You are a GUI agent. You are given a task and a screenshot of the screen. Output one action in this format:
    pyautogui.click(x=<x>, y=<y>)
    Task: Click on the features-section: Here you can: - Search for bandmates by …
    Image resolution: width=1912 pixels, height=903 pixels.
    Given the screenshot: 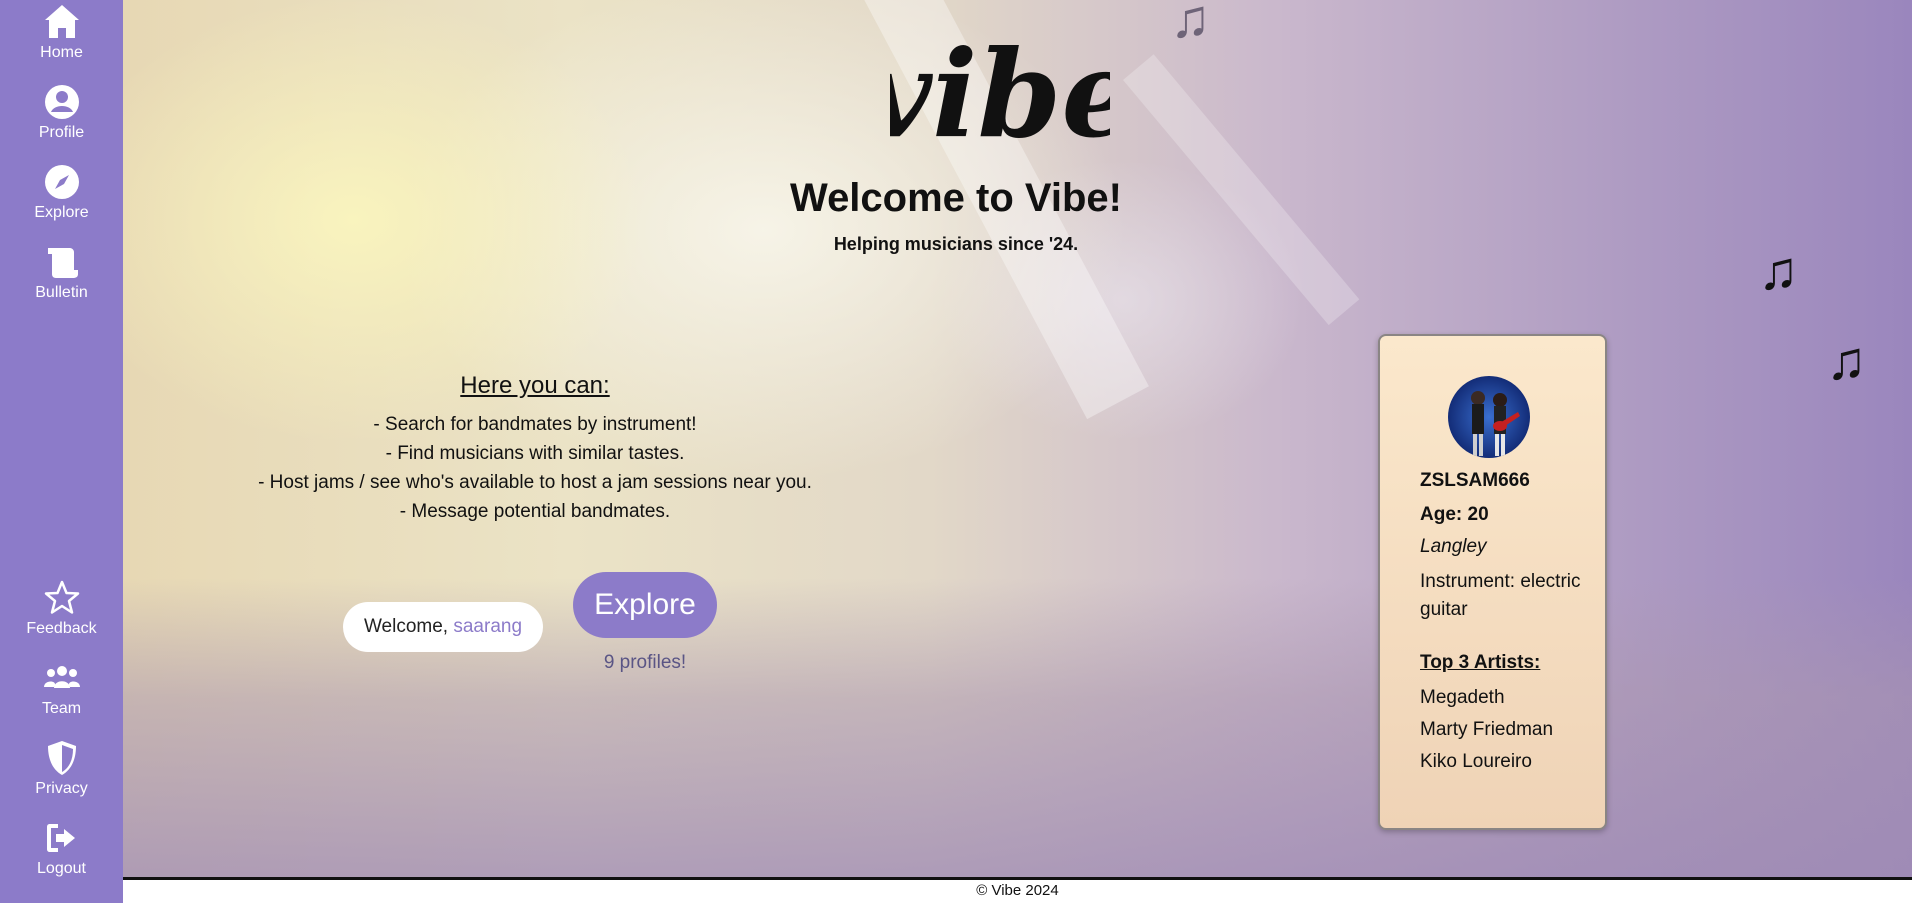 What is the action you would take?
    pyautogui.click(x=535, y=449)
    